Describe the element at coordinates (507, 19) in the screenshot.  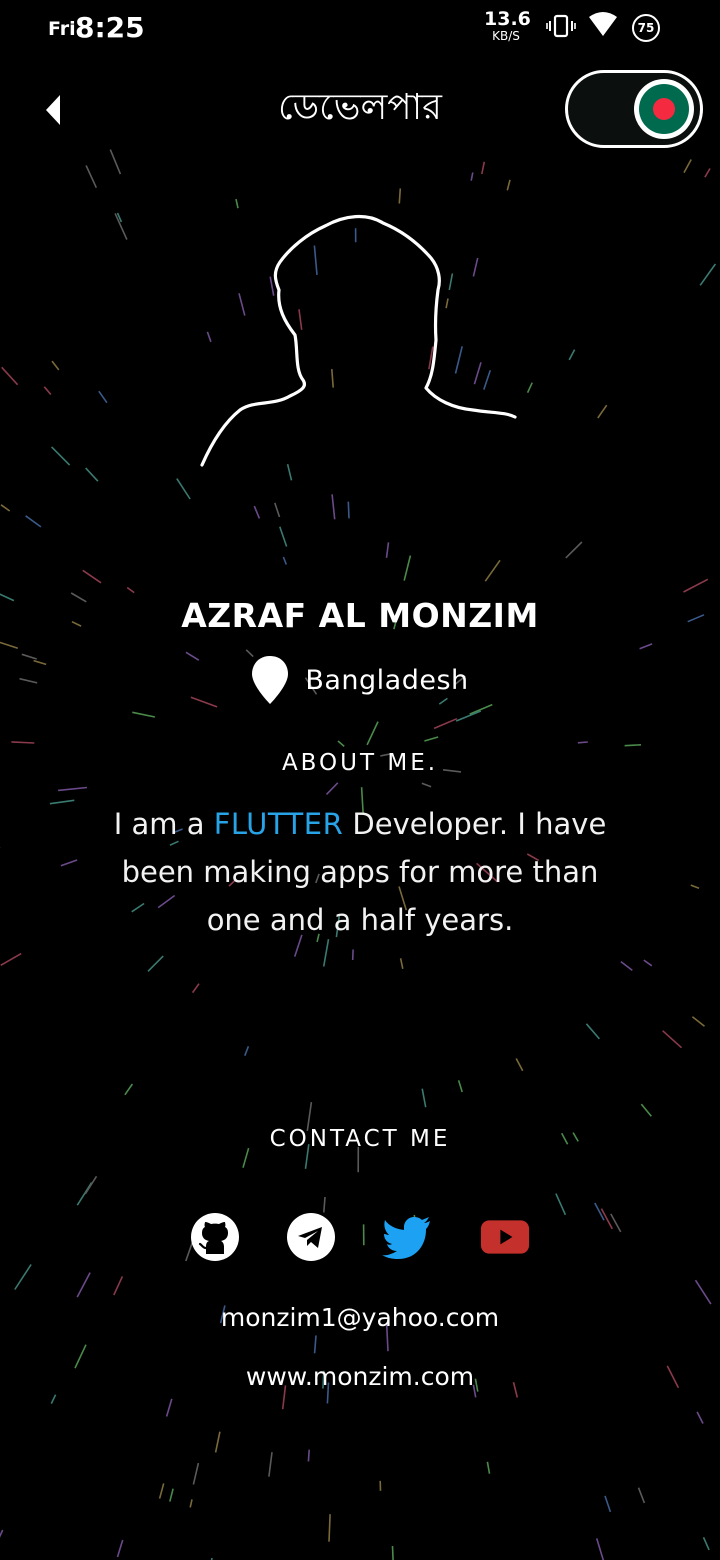
I see `network-speed-value: 13.6` at that location.